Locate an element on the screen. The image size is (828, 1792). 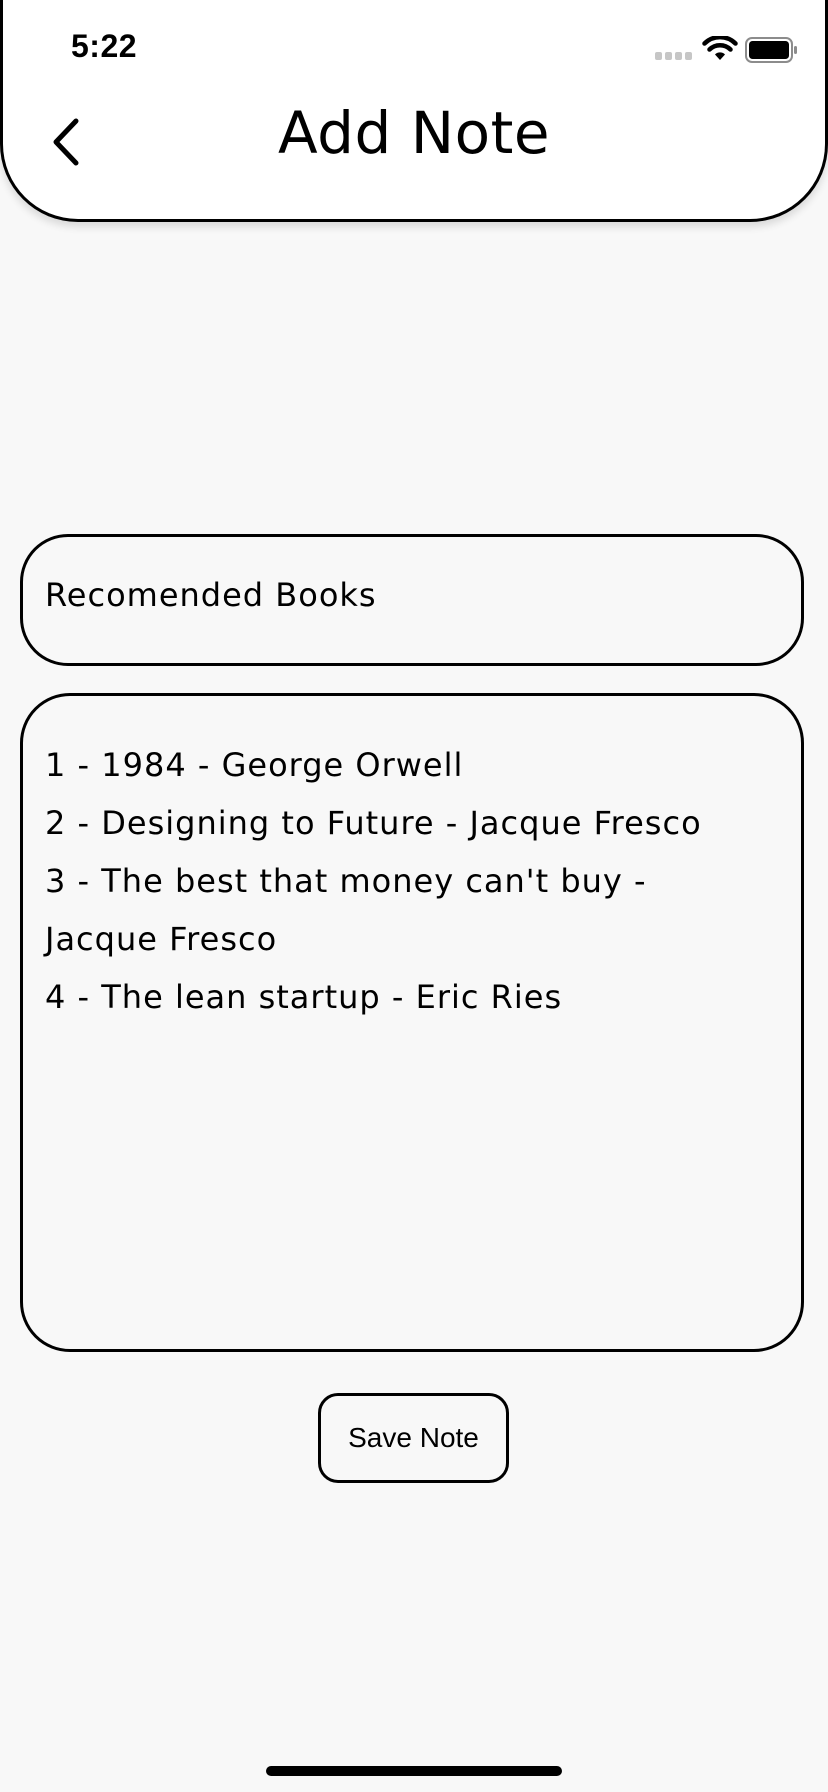
page-title: Add Note is located at coordinates (414, 133).